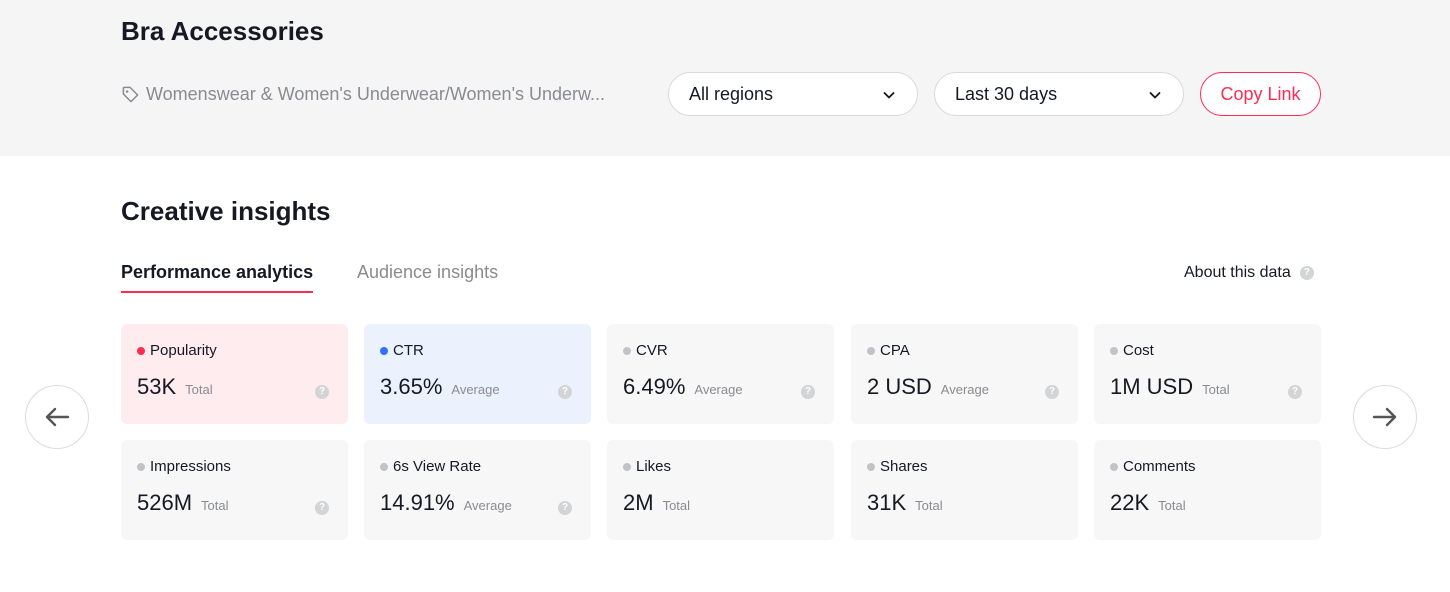 The width and height of the screenshot is (1450, 592). Describe the element at coordinates (1207, 490) in the screenshot. I see `metric-card-comments: Comments 22K Total` at that location.